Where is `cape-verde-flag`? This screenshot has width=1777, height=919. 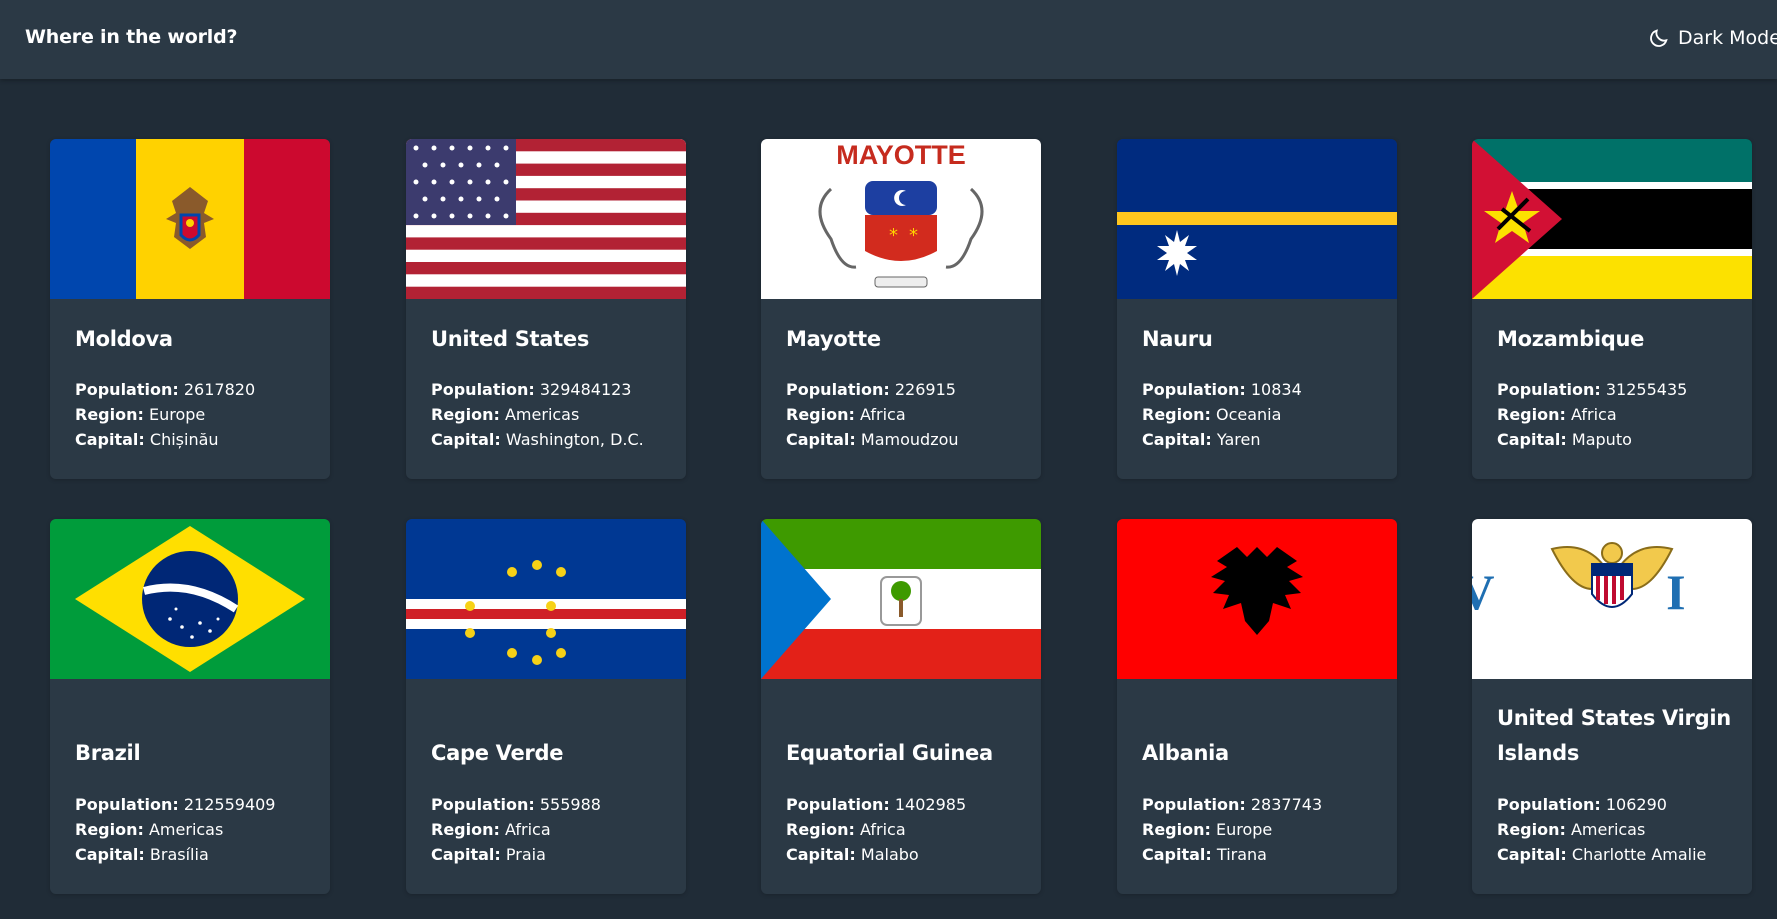
cape-verde-flag is located at coordinates (546, 599).